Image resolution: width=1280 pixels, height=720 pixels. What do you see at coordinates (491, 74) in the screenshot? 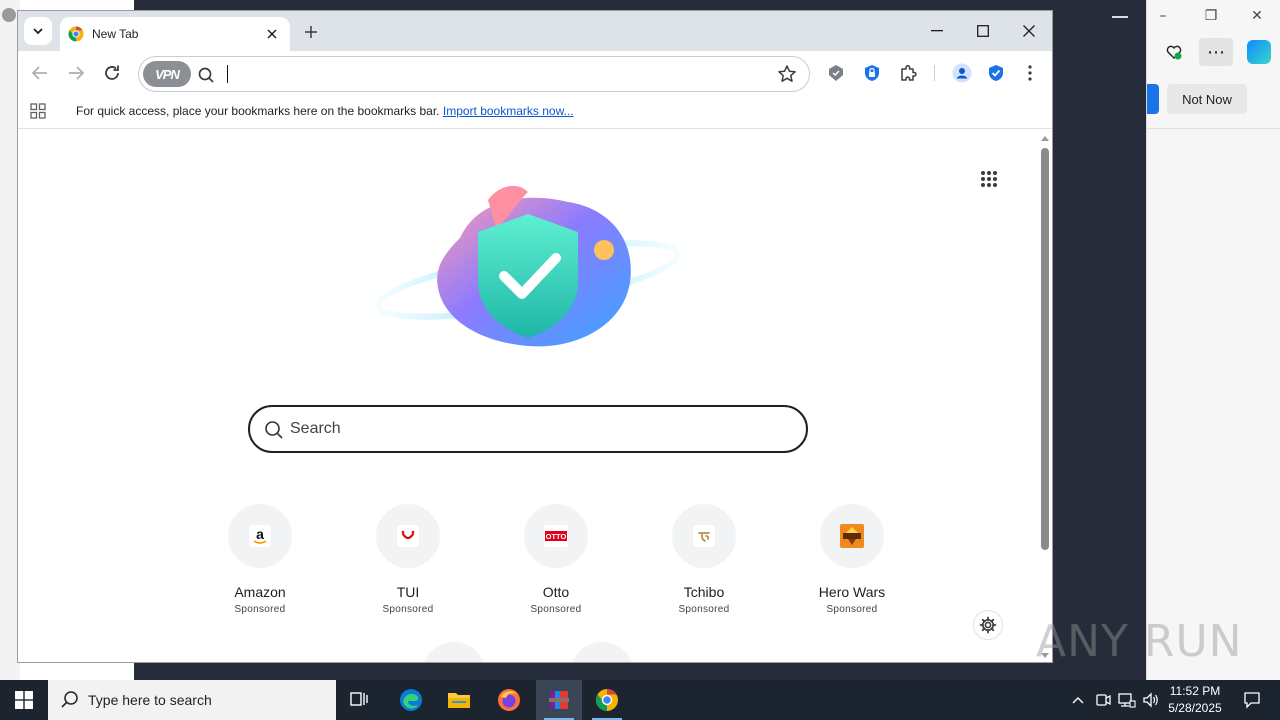
I see `address-input` at bounding box center [491, 74].